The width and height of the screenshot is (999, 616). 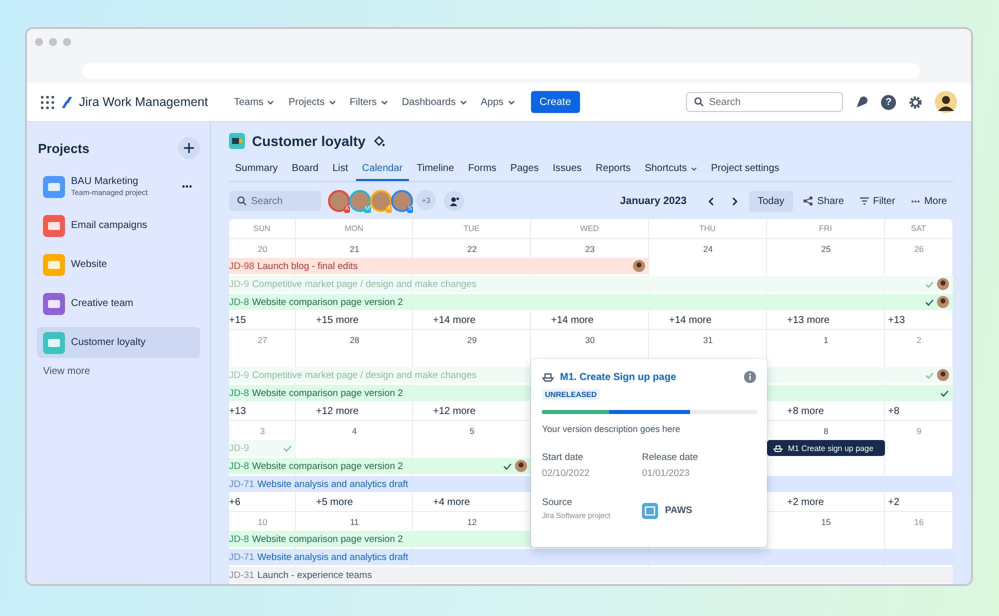 What do you see at coordinates (263, 522) in the screenshot?
I see `date-number: 10` at bounding box center [263, 522].